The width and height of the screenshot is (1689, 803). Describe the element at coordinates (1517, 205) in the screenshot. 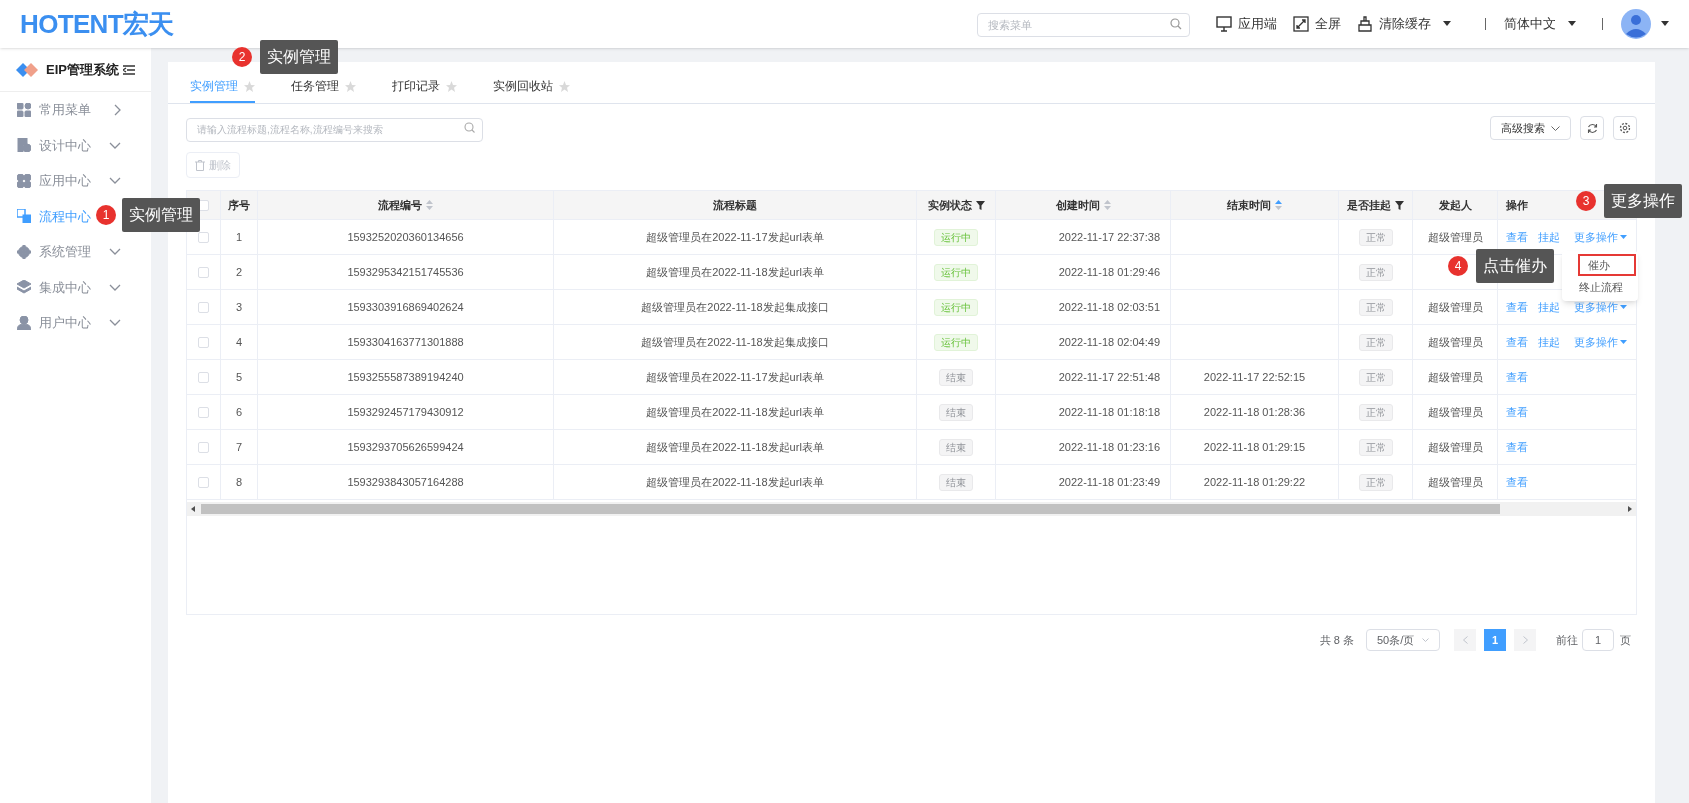

I see `column-header: 操作` at that location.